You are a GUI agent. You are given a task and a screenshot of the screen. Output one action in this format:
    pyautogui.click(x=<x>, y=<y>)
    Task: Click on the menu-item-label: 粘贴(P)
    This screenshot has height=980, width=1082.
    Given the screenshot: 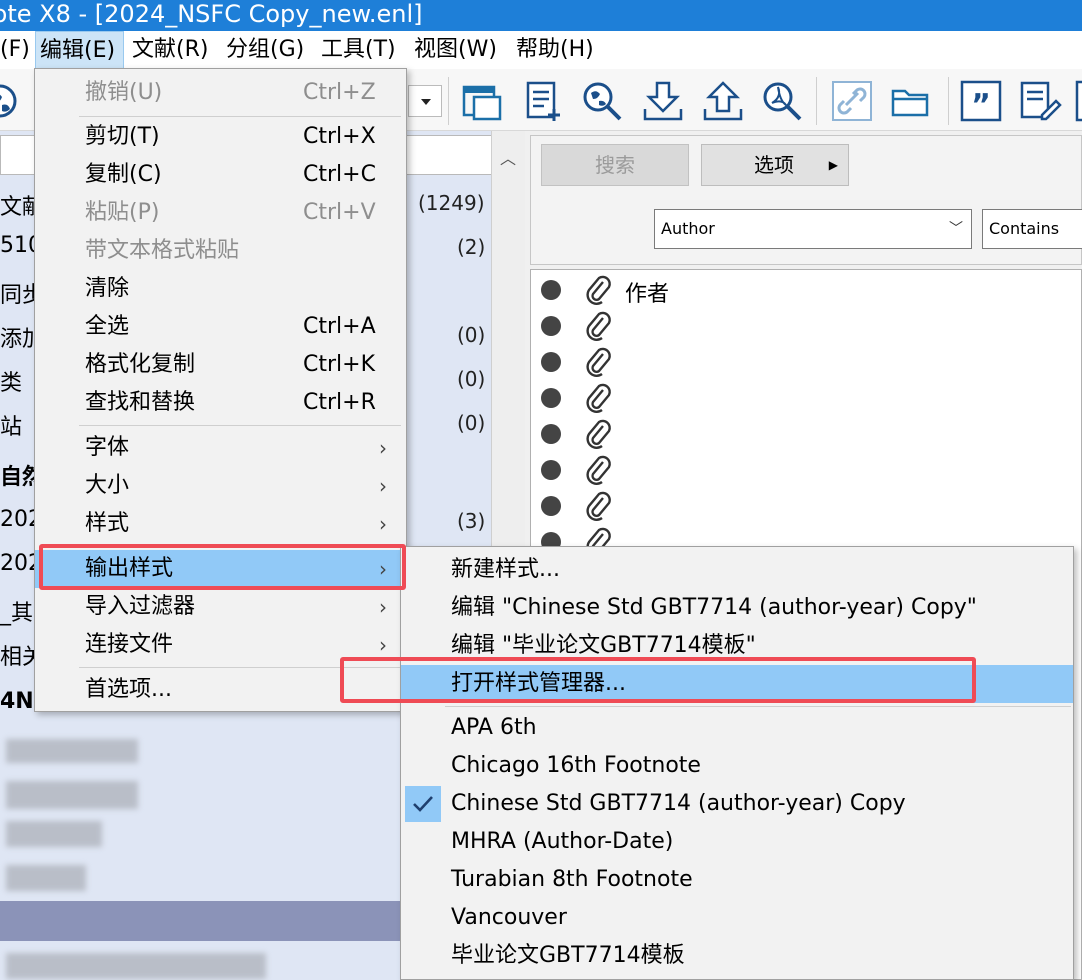 What is the action you would take?
    pyautogui.click(x=122, y=212)
    